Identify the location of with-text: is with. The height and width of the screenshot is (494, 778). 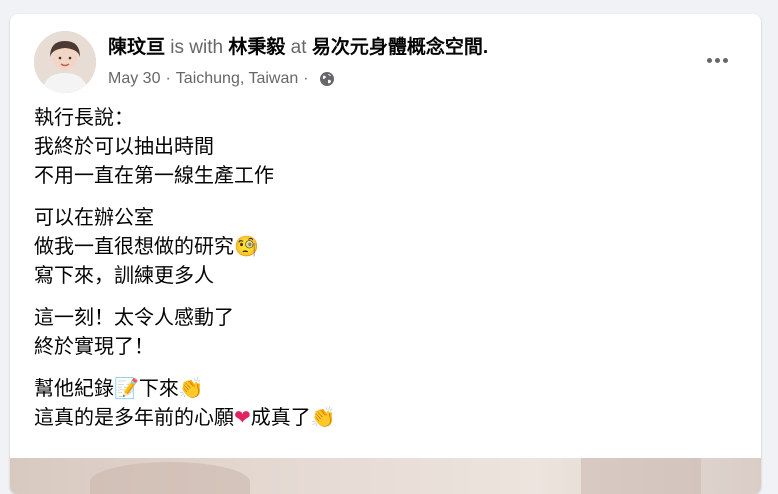
(197, 47).